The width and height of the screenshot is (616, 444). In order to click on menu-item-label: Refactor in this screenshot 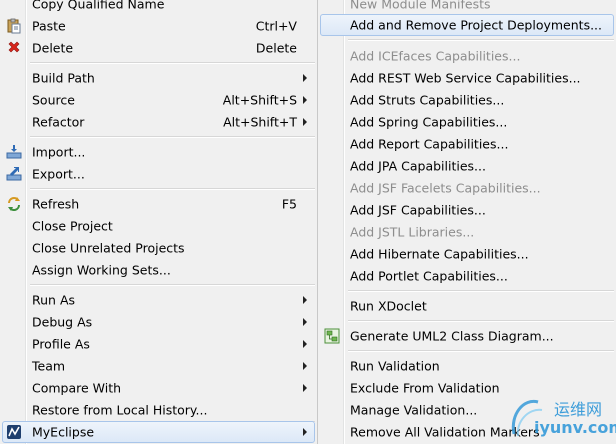, I will do `click(58, 122)`.